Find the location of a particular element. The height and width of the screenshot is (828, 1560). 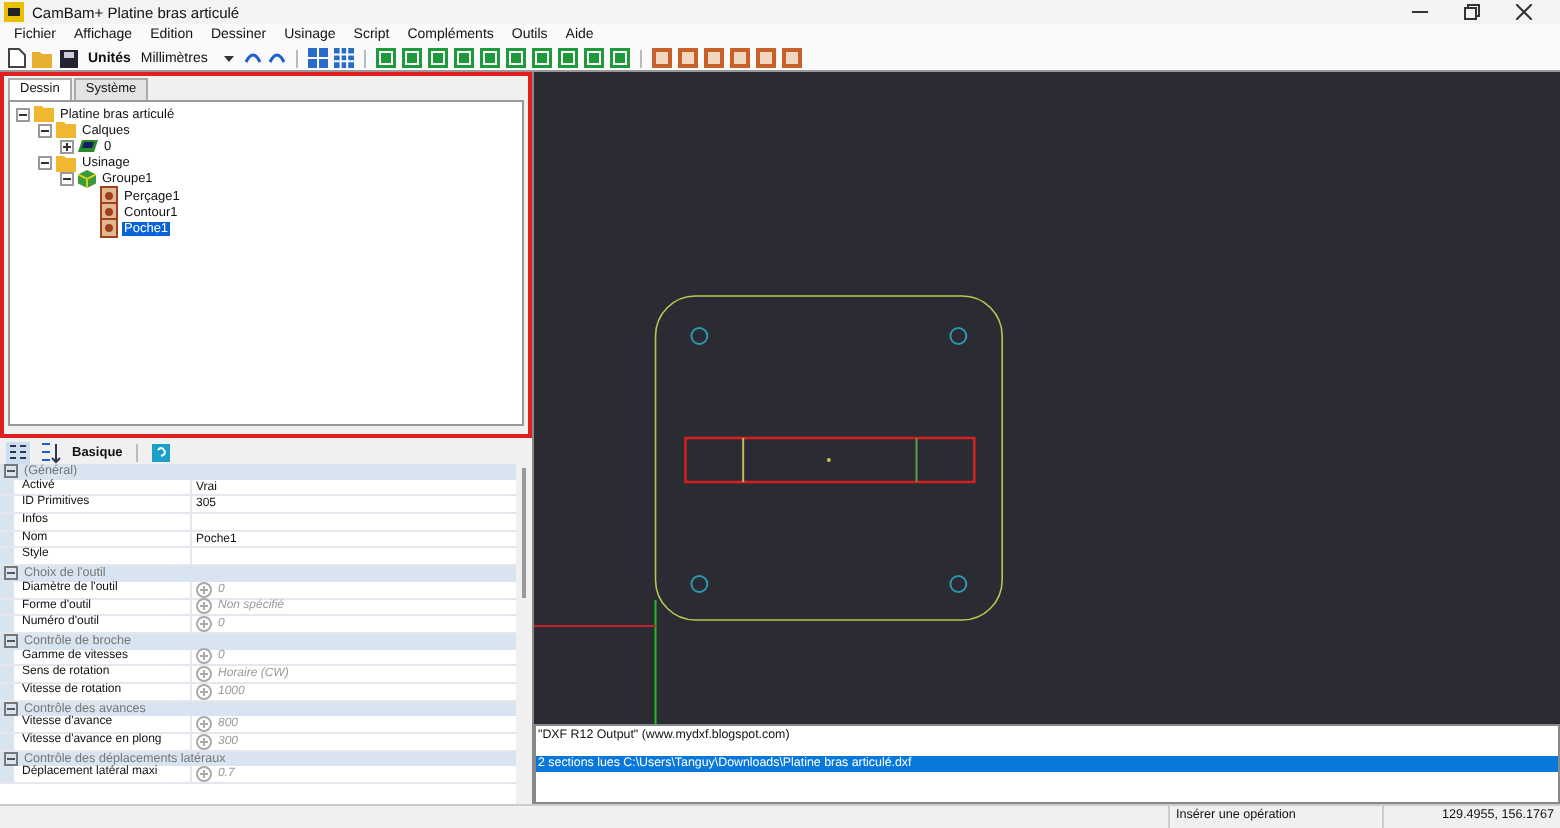

restore-icon is located at coordinates (1472, 12).